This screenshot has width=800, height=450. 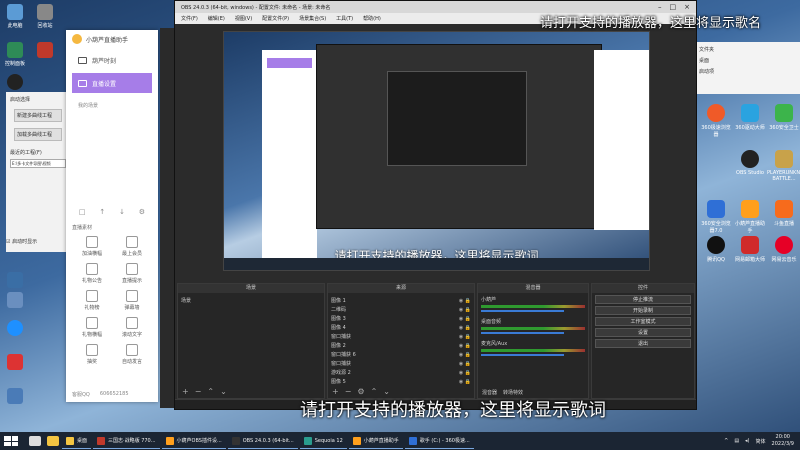 I want to click on stop-streaming-button: 停止推流, so click(x=643, y=299).